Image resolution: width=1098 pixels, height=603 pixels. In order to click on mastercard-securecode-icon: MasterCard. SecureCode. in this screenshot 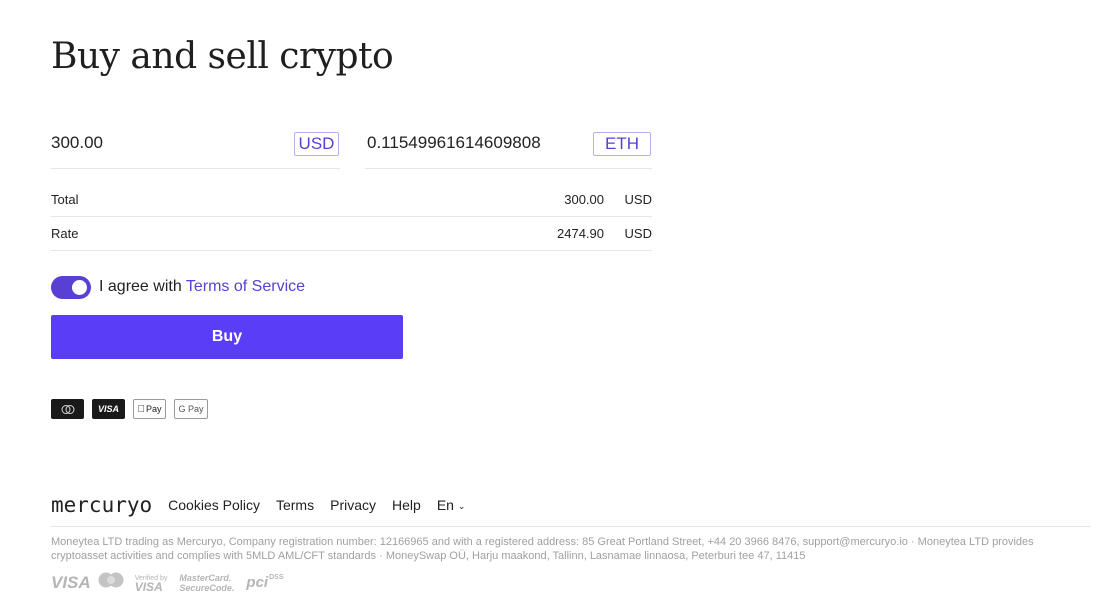, I will do `click(206, 583)`.